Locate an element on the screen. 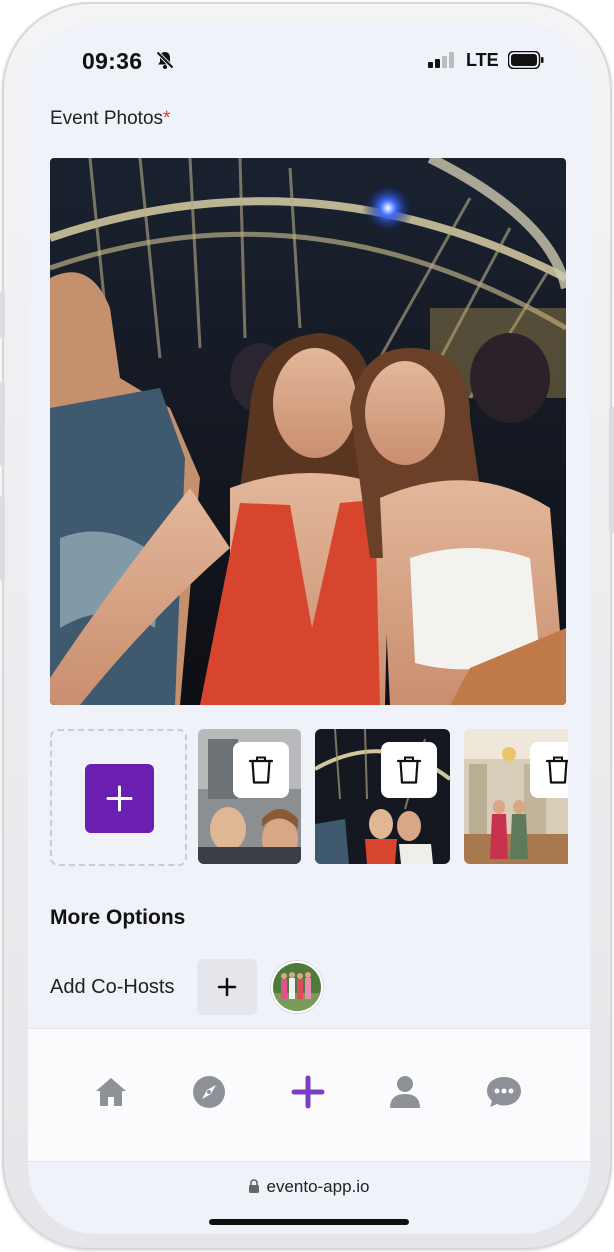 This screenshot has height=1252, width=614. more-options-title: More Options is located at coordinates (118, 917).